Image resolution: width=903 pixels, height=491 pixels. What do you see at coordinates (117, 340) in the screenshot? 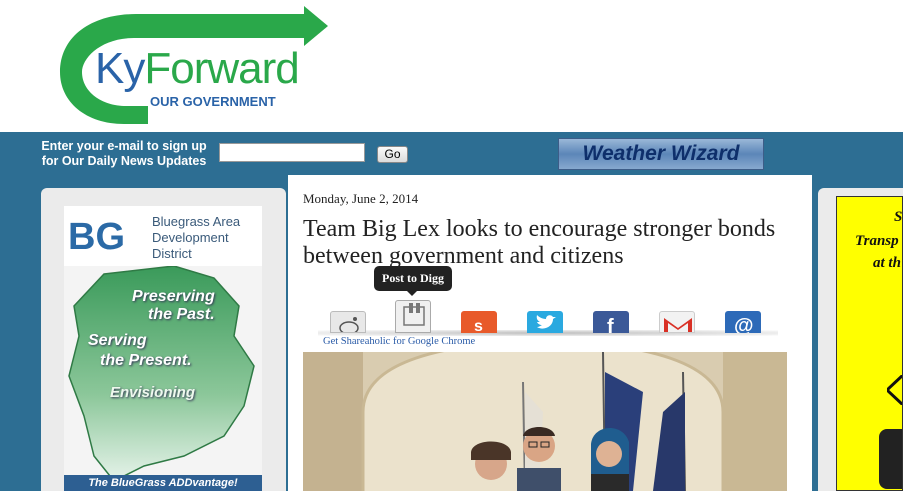
I see `ad-text-serving: Serving` at bounding box center [117, 340].